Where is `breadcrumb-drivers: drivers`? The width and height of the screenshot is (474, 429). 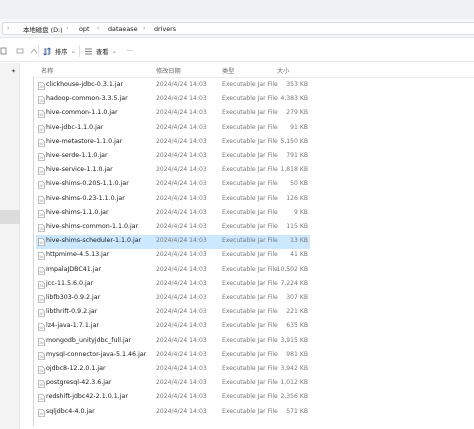 breadcrumb-drivers: drivers is located at coordinates (165, 29).